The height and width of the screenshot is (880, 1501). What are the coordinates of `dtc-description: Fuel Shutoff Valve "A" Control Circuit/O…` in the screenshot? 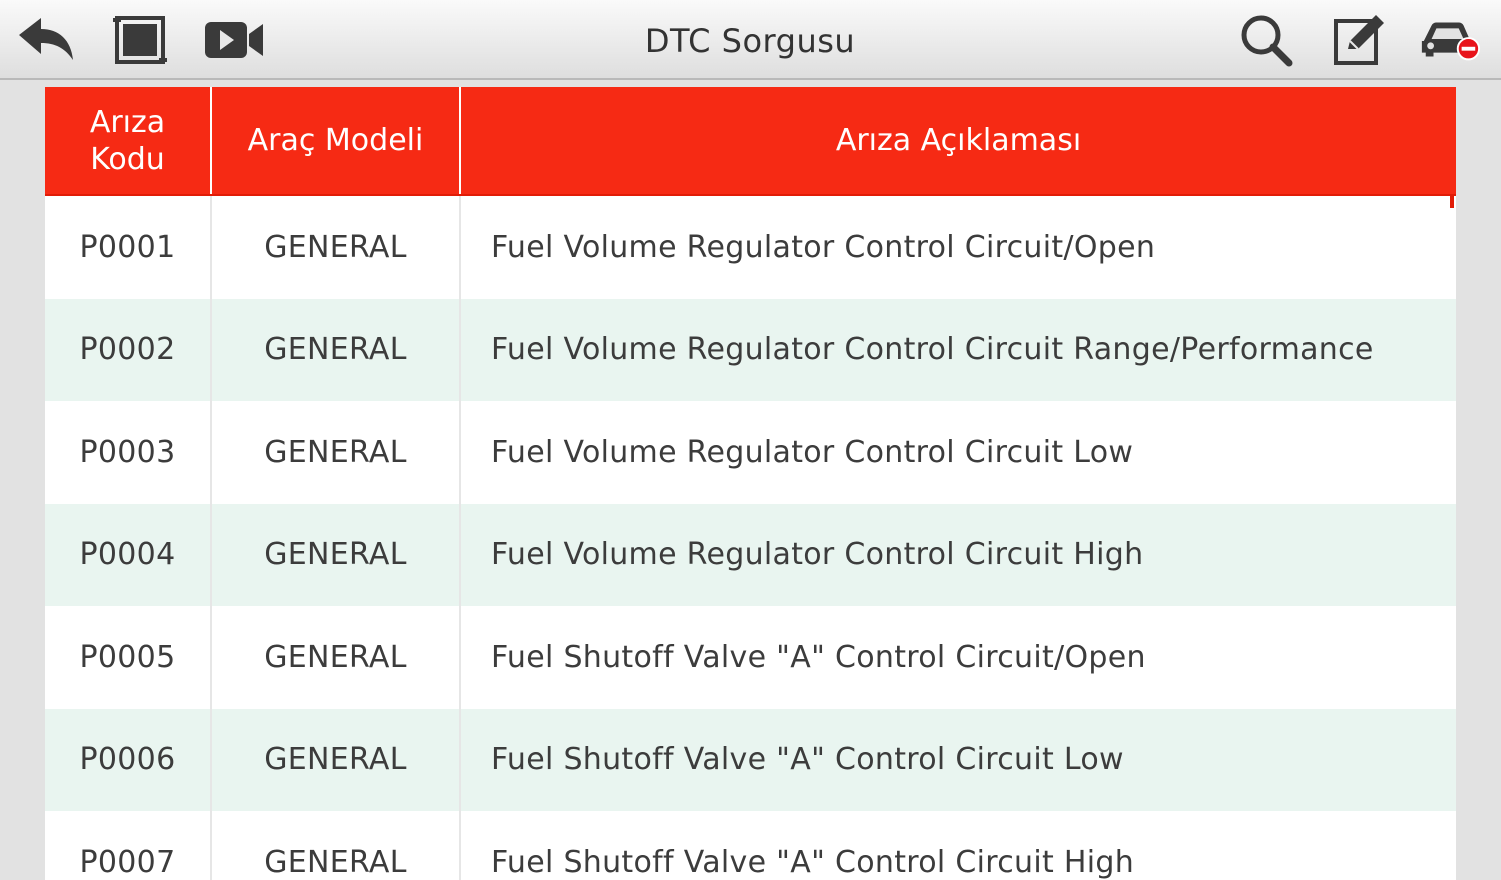 It's located at (957, 657).